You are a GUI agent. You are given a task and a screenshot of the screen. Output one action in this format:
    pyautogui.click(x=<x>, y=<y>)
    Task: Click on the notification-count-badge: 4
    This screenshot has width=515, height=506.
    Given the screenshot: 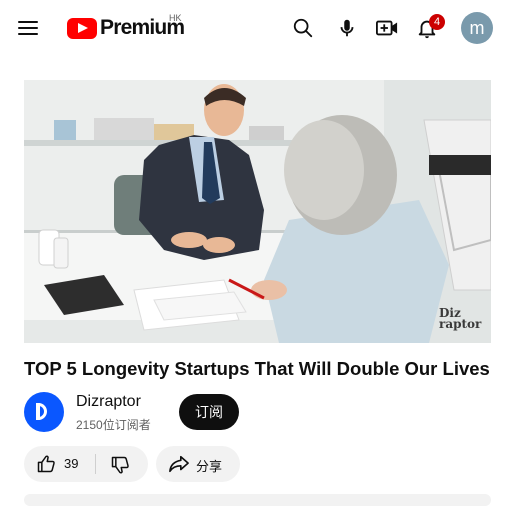 What is the action you would take?
    pyautogui.click(x=437, y=22)
    